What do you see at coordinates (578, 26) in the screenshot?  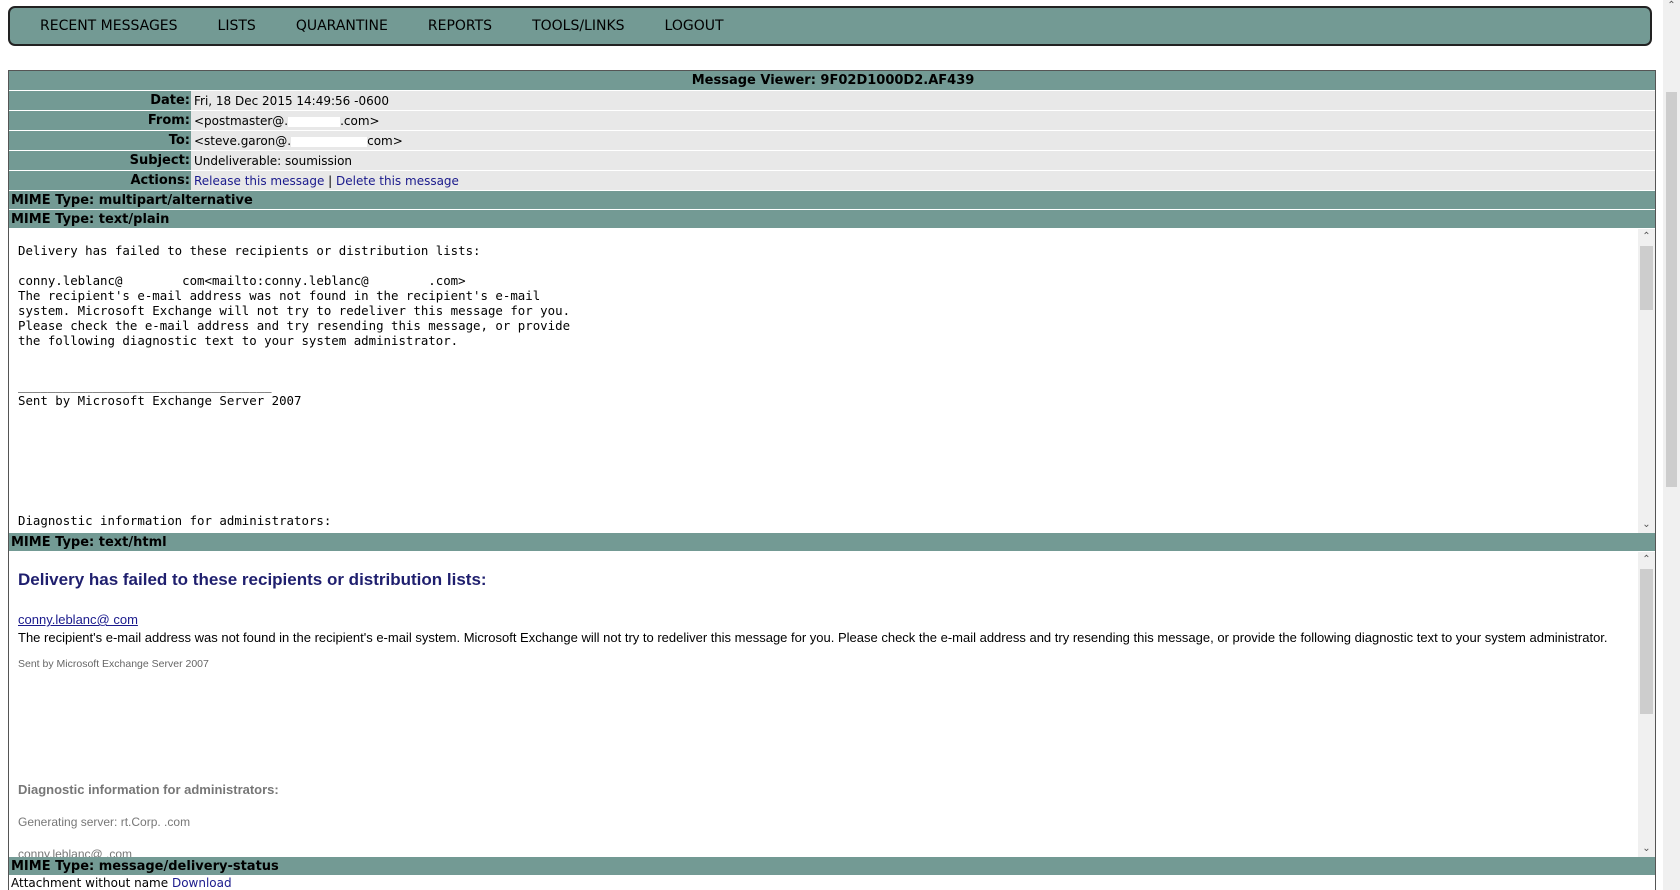 I see `nav-tools-links: TOOLS/LINKS` at bounding box center [578, 26].